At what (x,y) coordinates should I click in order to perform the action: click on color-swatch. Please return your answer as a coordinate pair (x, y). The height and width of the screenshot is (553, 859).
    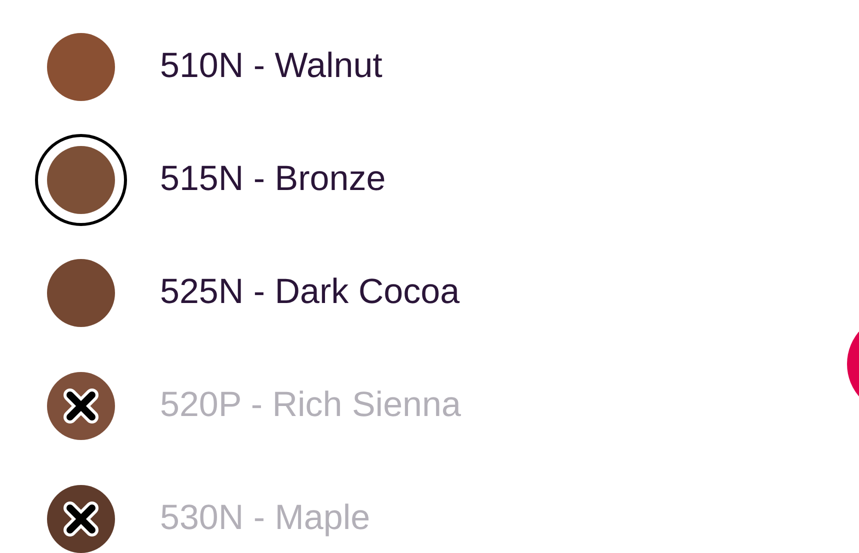
    Looking at the image, I should click on (81, 180).